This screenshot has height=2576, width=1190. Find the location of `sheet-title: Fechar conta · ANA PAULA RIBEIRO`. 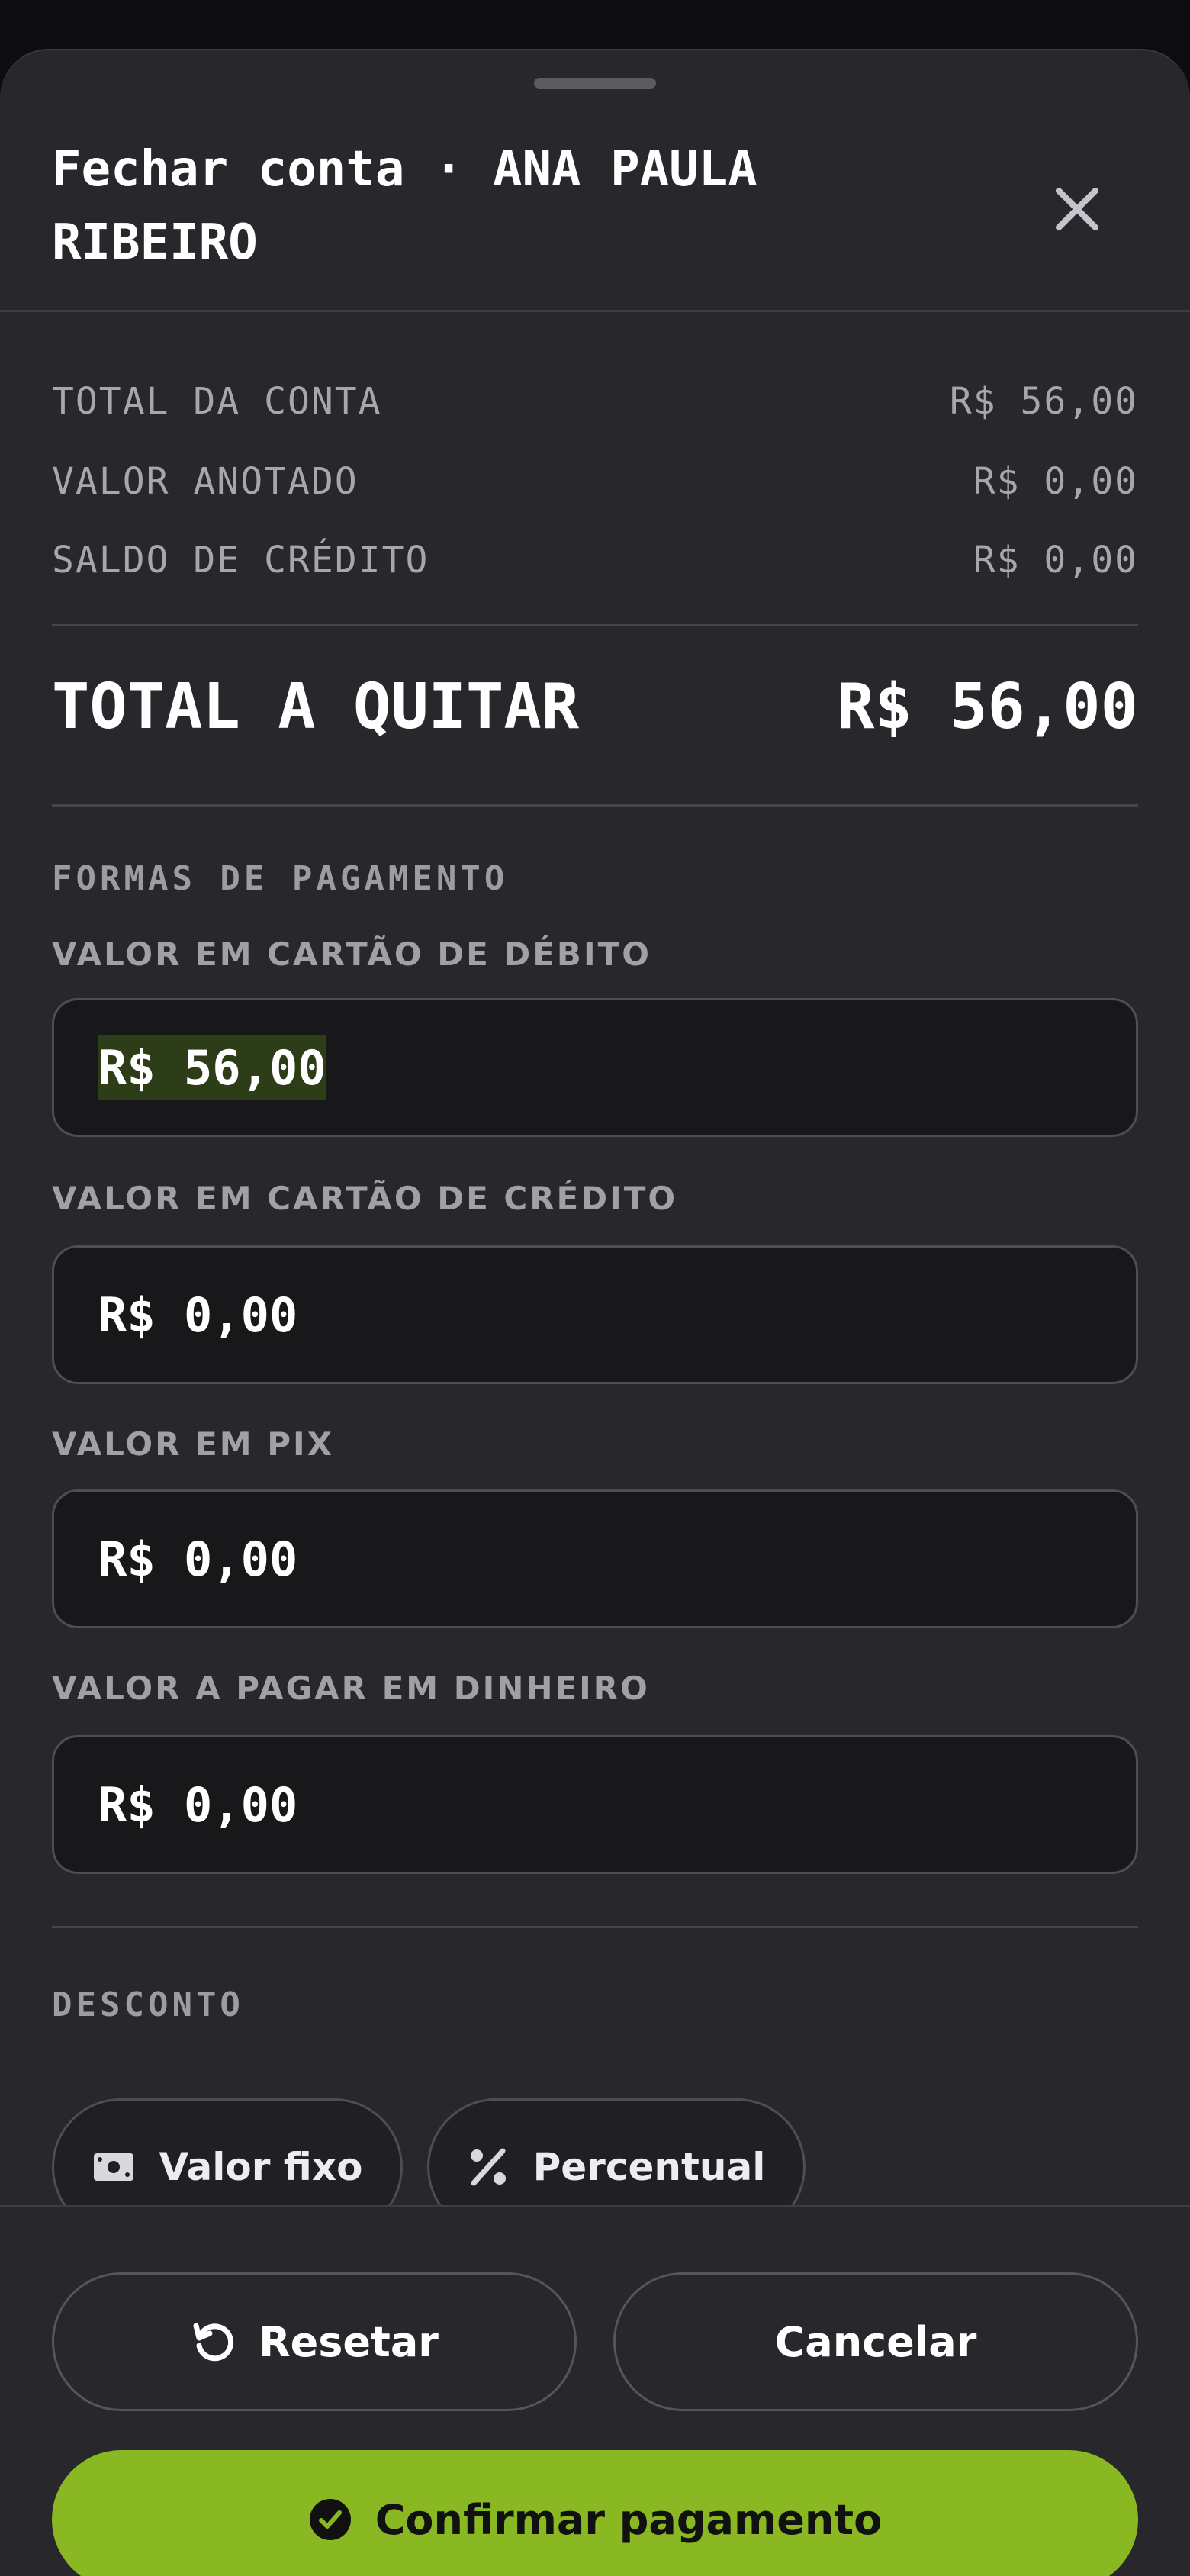

sheet-title: Fechar conta · ANA PAULA RIBEIRO is located at coordinates (404, 206).